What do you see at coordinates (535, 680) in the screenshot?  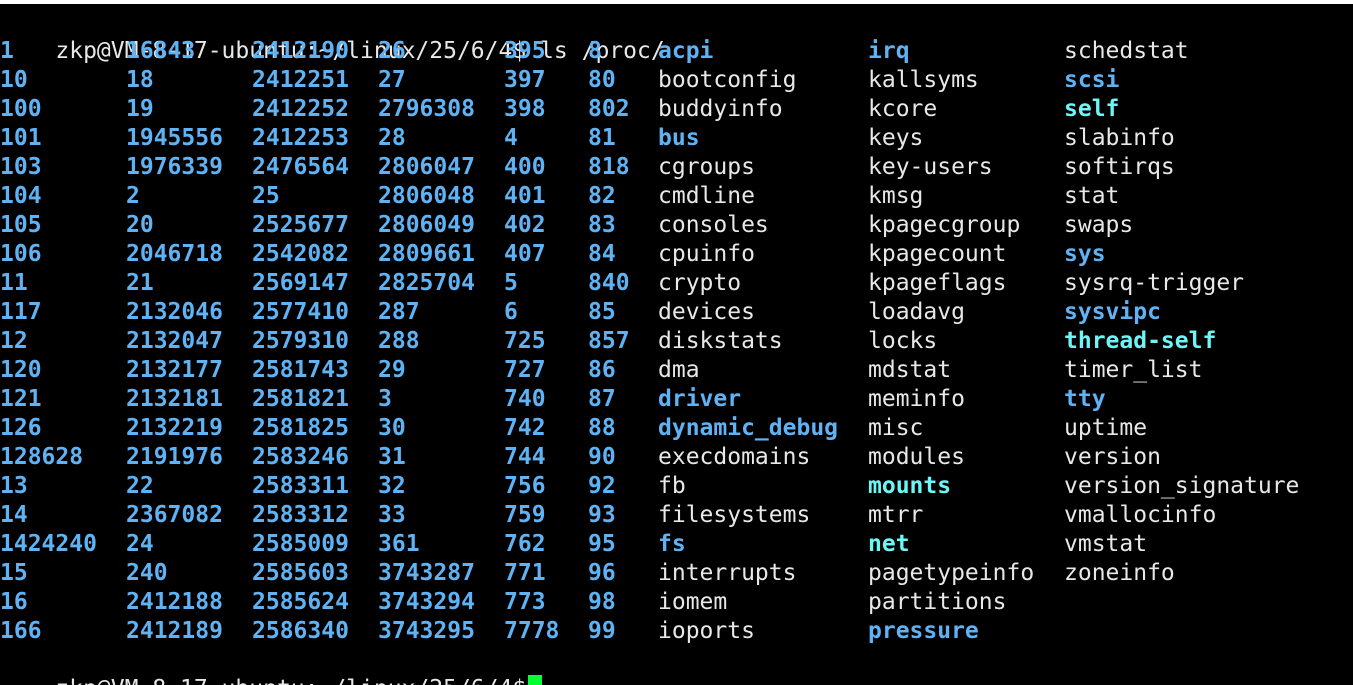 I see `text-cursor` at bounding box center [535, 680].